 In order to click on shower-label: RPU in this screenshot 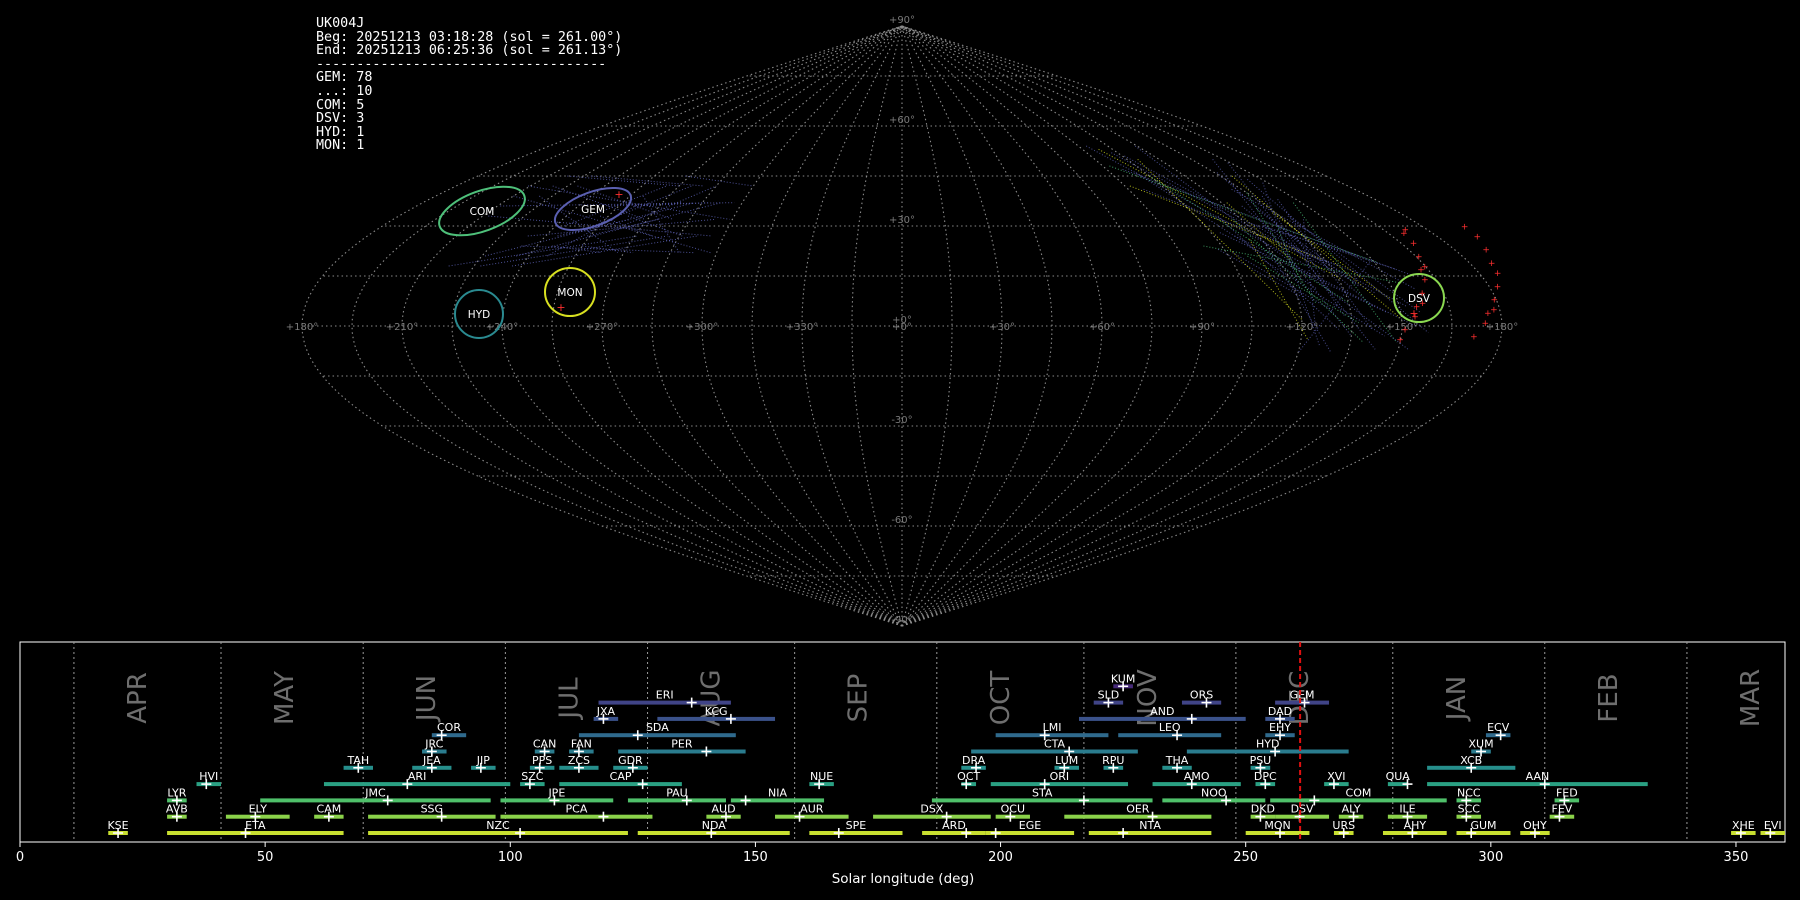, I will do `click(1113, 760)`.